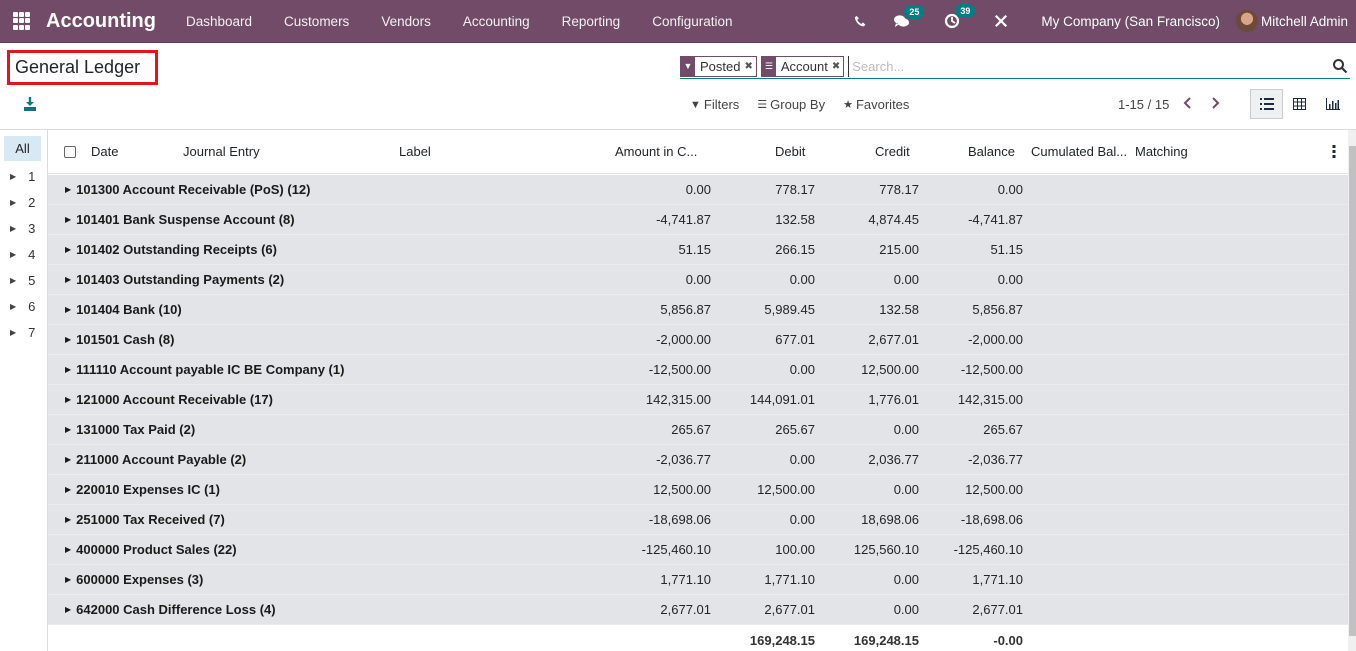 This screenshot has width=1356, height=651. What do you see at coordinates (142, 489) in the screenshot?
I see `group-label: ▶ 220010 Expenses IC (1)` at bounding box center [142, 489].